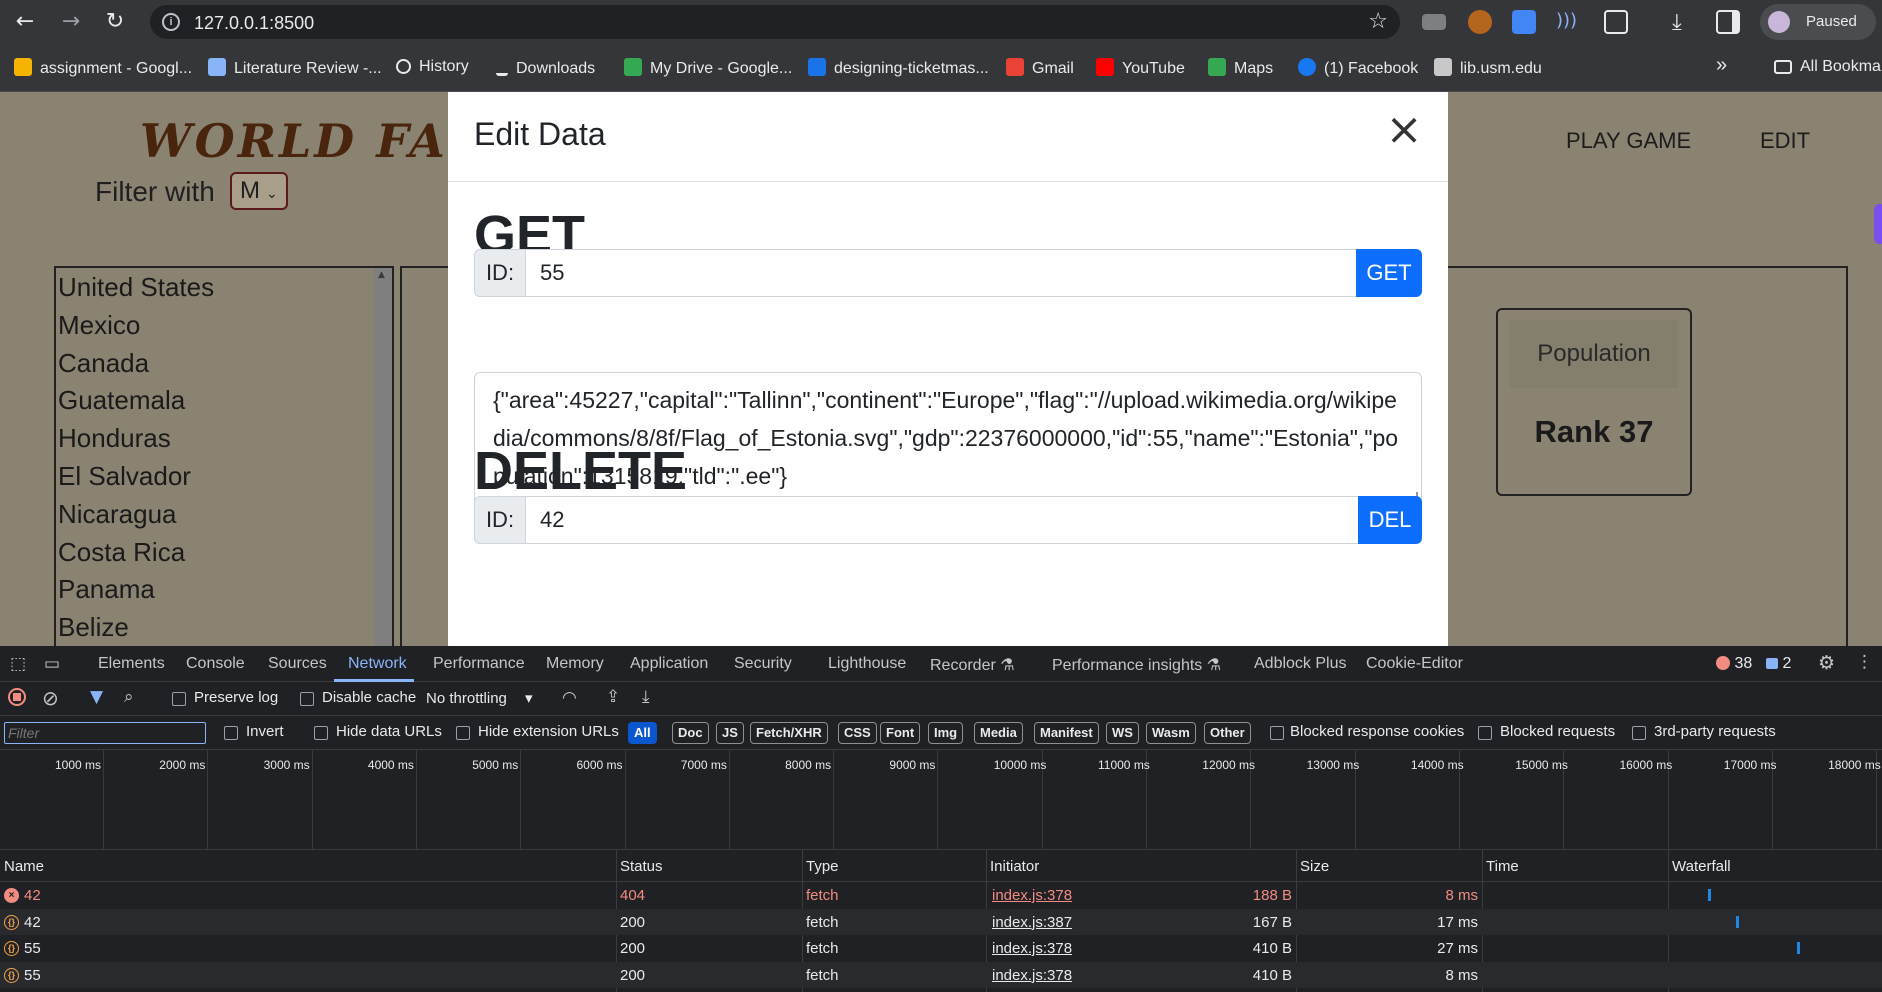  Describe the element at coordinates (1864, 662) in the screenshot. I see `more-options-icon: ⋮` at that location.